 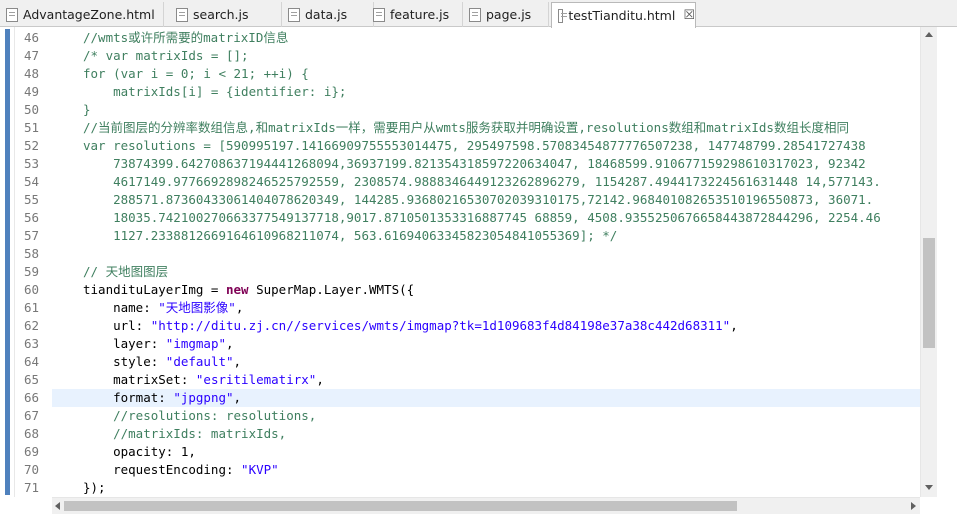 I want to click on tab-label: AdvantageZone.html, so click(x=89, y=14).